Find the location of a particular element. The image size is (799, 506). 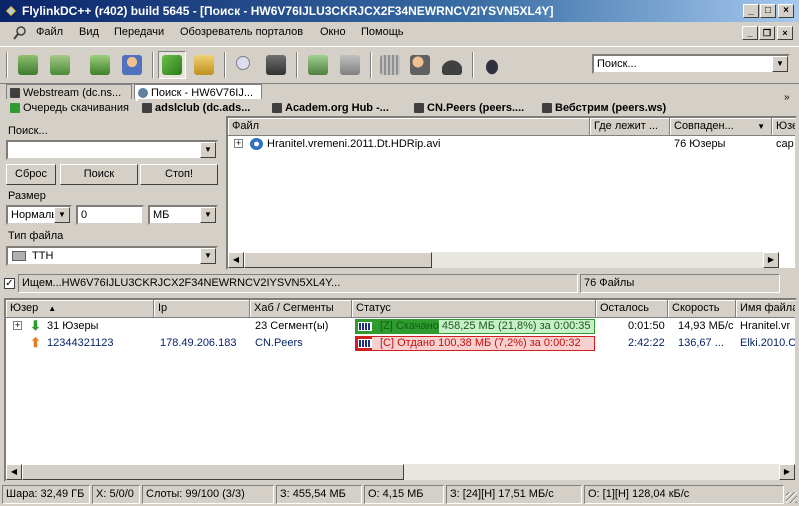

search-input-dropdown: ▼ is located at coordinates (208, 150).